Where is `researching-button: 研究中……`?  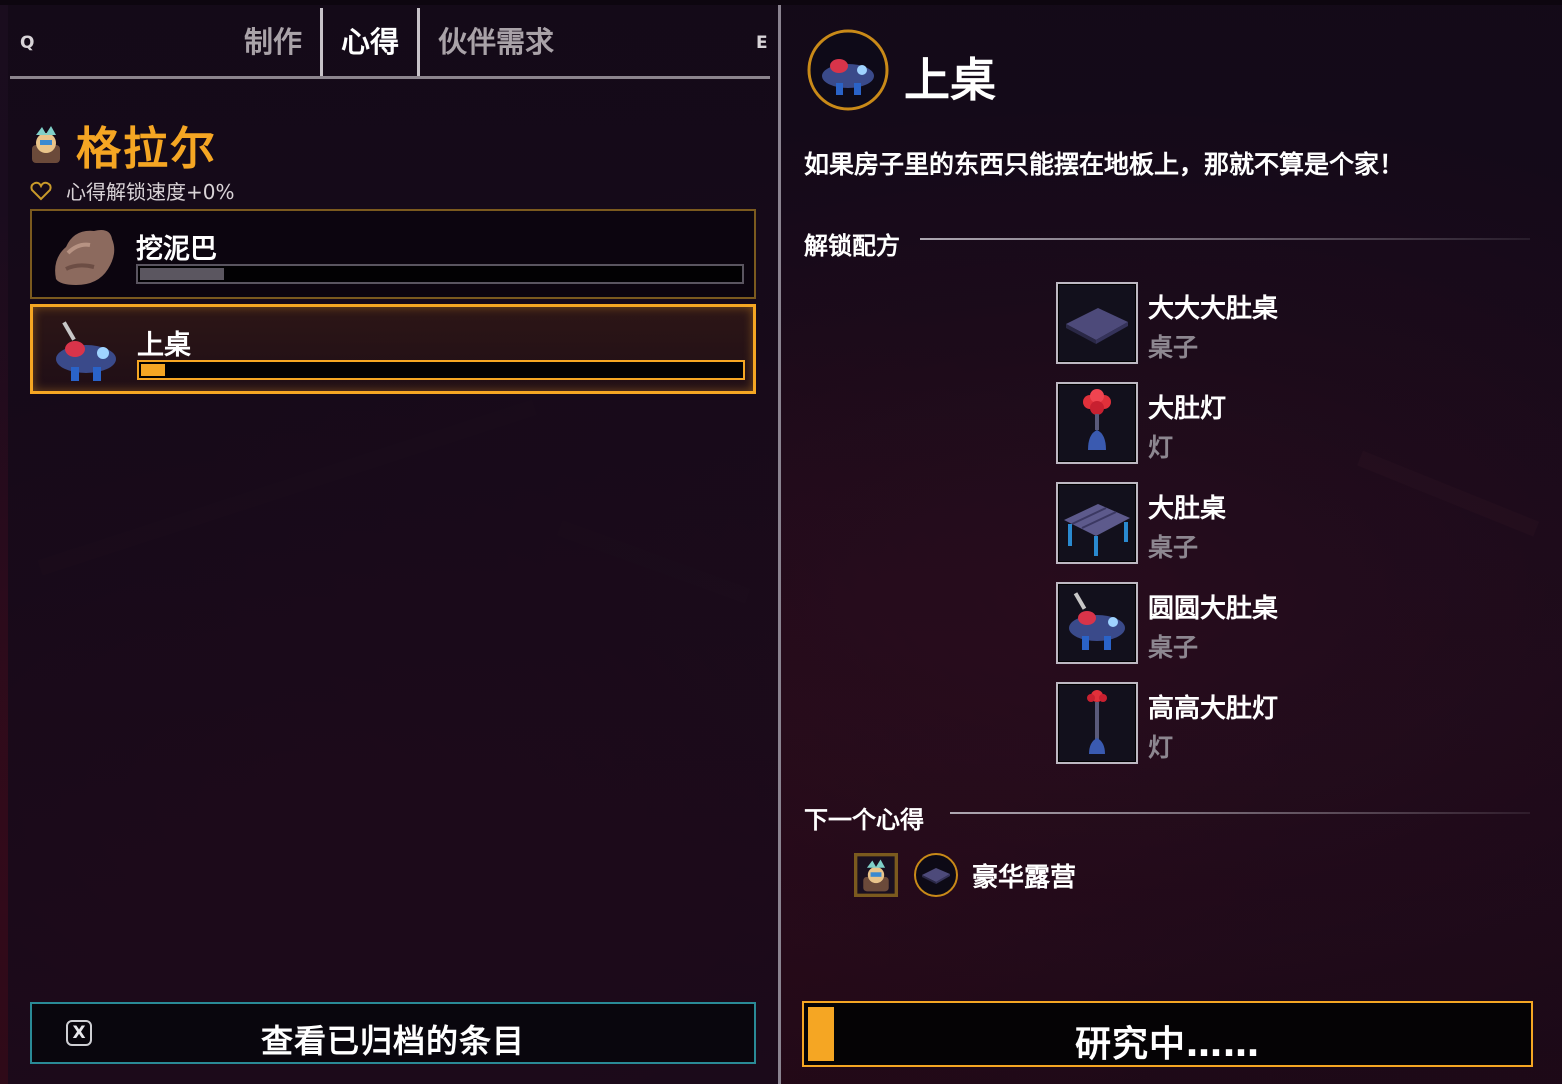
researching-button: 研究中…… is located at coordinates (1167, 1034).